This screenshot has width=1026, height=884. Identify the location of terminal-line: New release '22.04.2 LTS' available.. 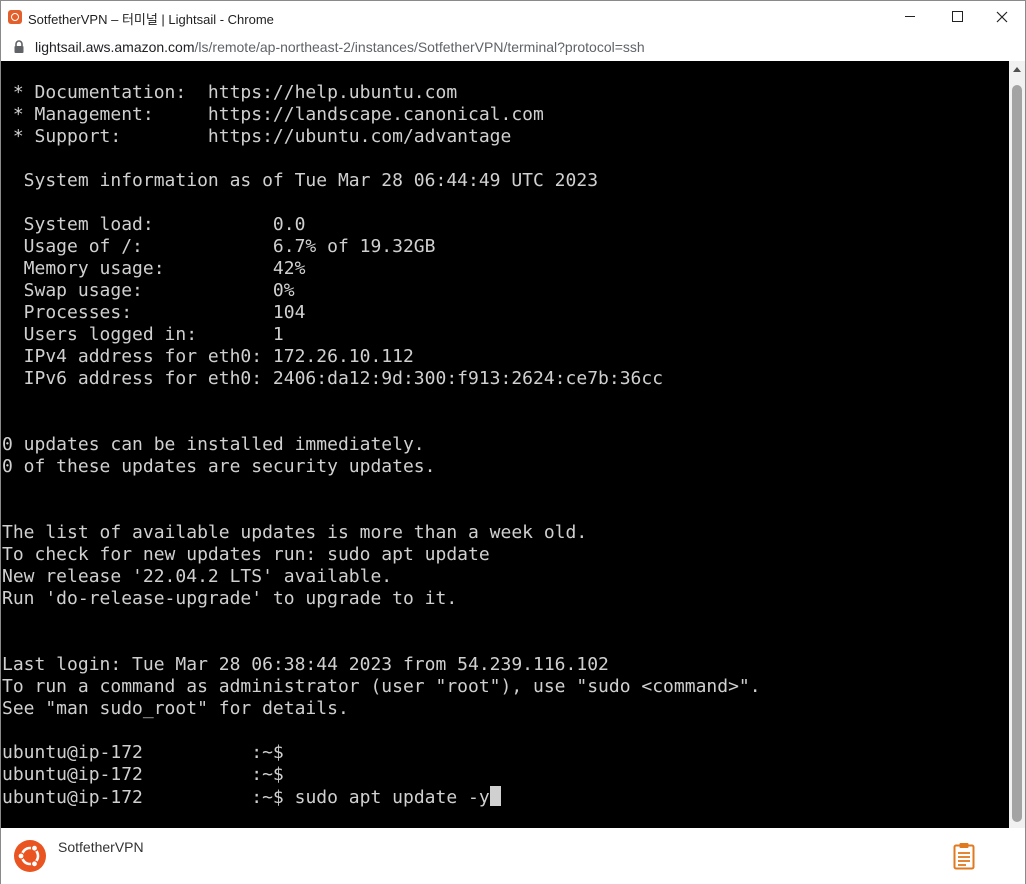
(197, 576).